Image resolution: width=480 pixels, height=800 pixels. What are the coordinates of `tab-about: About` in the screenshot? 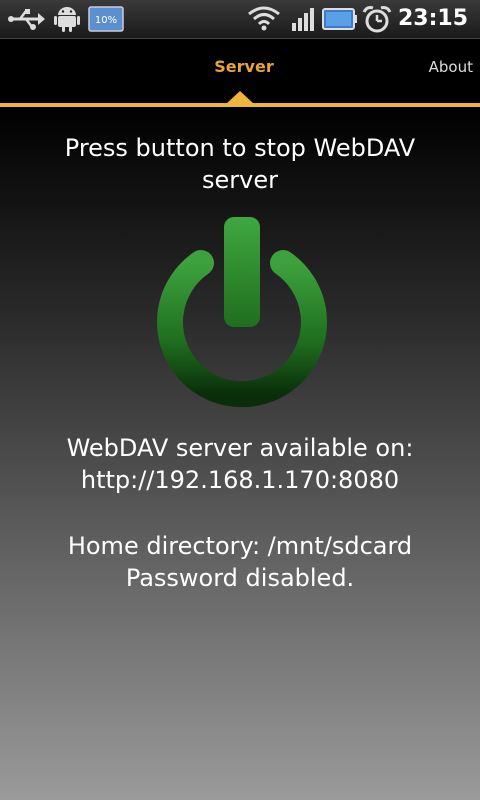 It's located at (451, 67).